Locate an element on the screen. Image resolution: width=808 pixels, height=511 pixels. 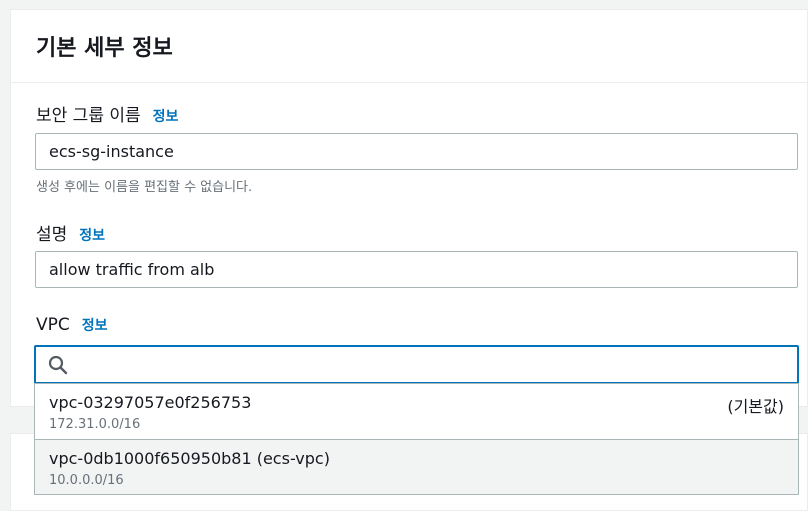
security-group-name-info-link: 정보 is located at coordinates (166, 117).